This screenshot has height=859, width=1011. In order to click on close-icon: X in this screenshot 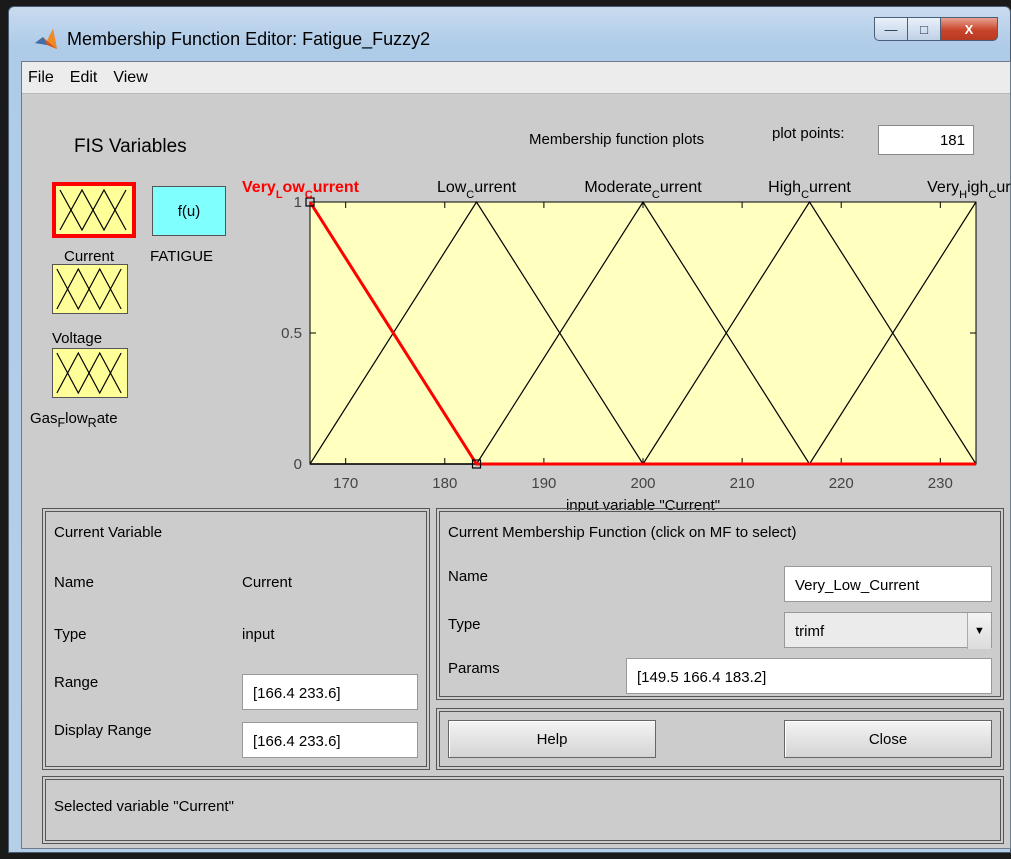, I will do `click(969, 29)`.